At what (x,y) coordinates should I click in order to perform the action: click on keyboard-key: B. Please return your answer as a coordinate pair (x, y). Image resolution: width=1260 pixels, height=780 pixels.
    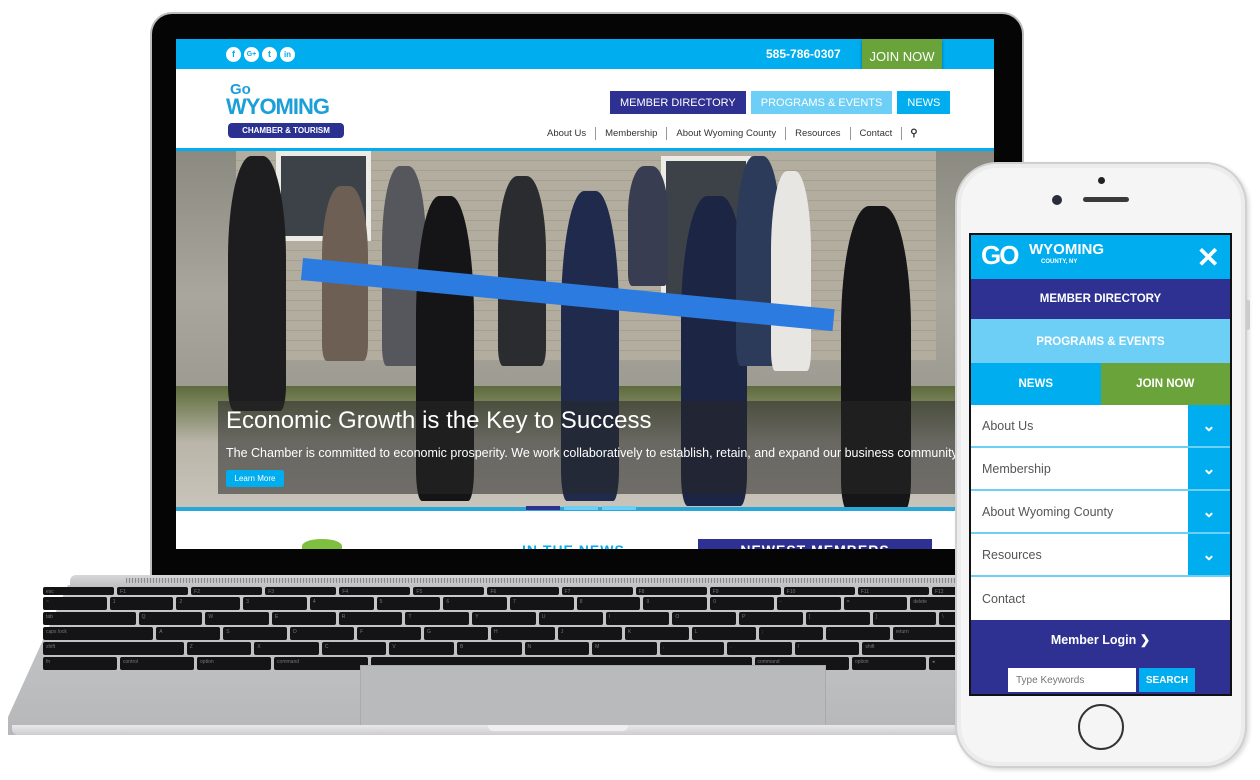
    Looking at the image, I should click on (489, 648).